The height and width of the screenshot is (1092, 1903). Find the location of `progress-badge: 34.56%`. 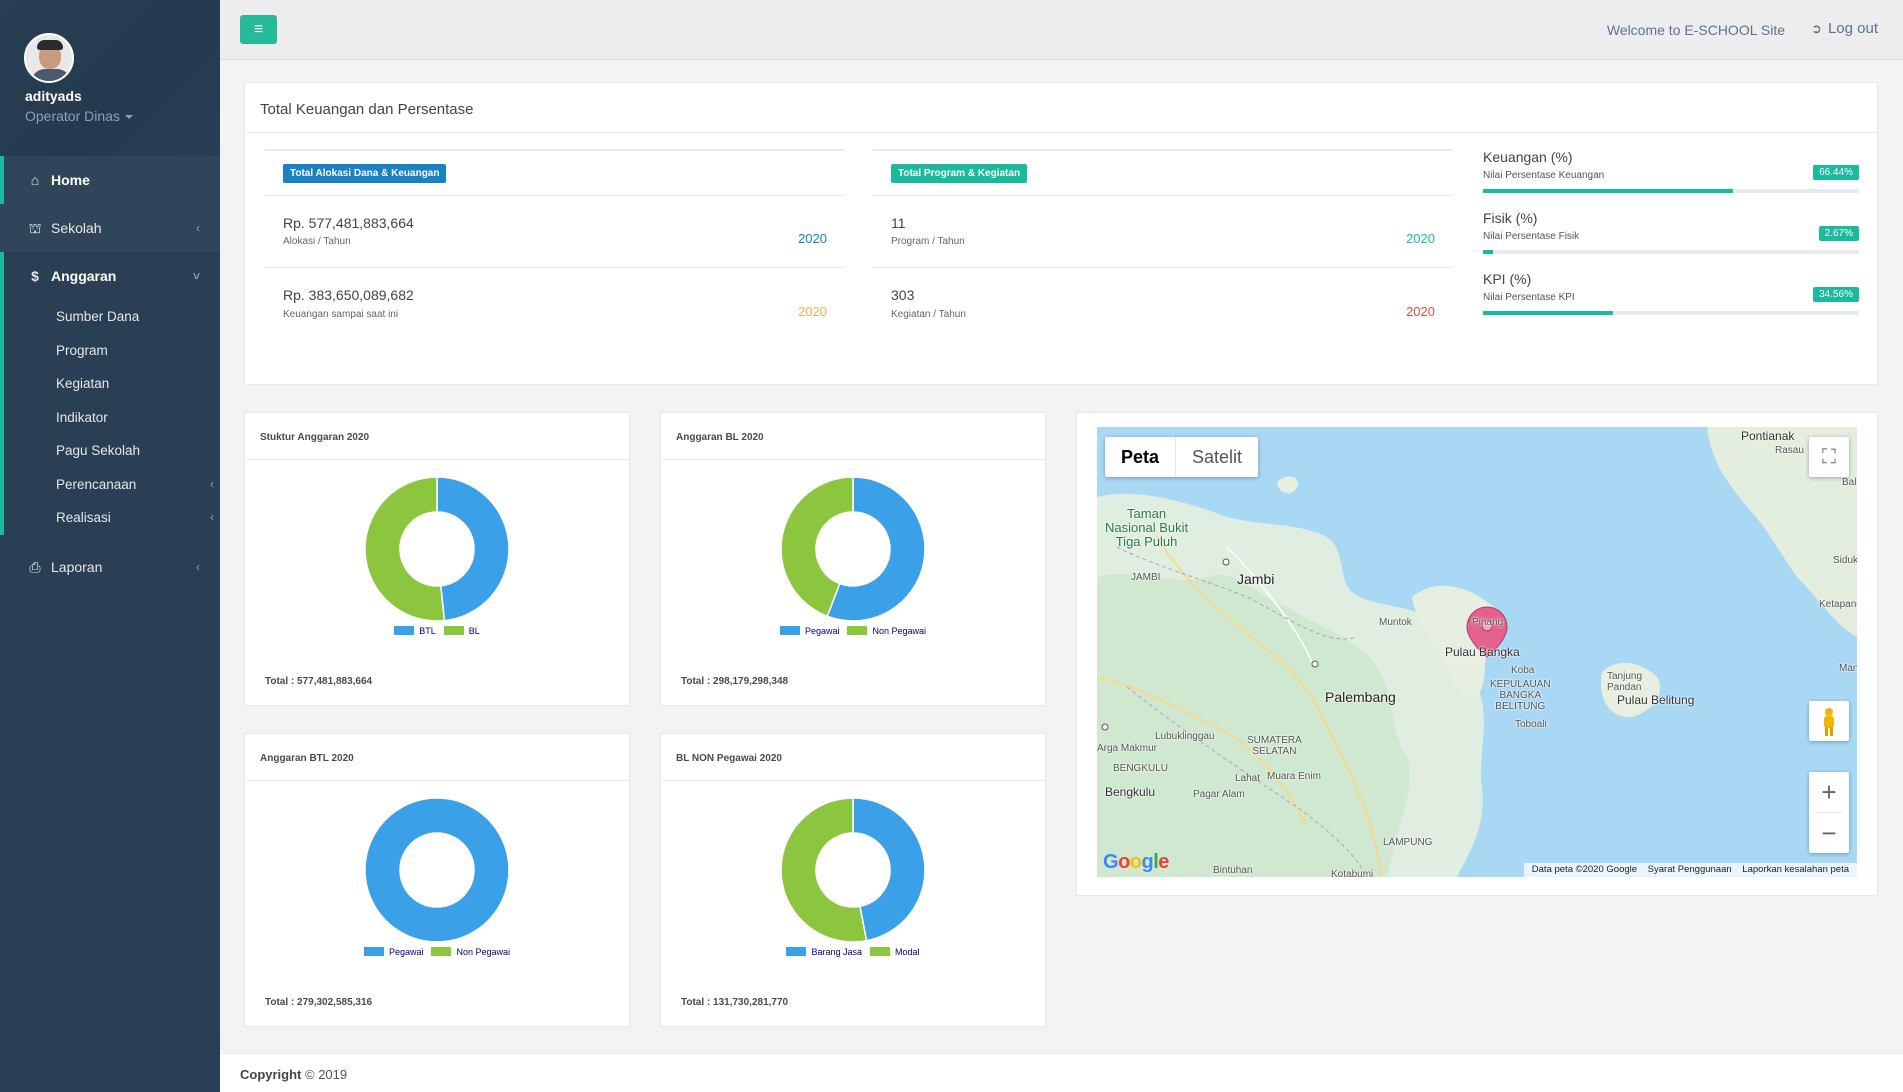

progress-badge: 34.56% is located at coordinates (1836, 294).